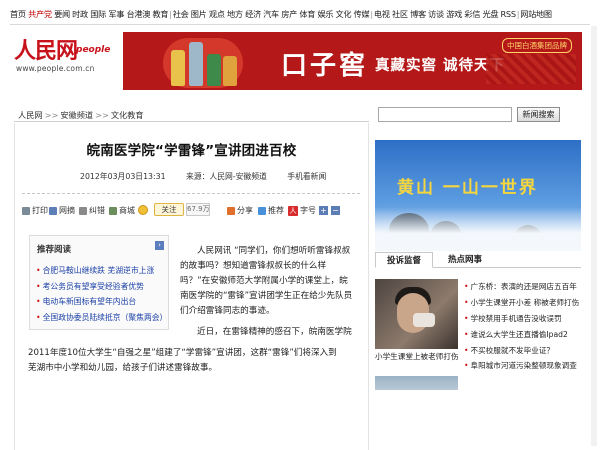 The width and height of the screenshot is (600, 450). I want to click on people-daily-logo: 人民网 people www.people.com.cn, so click(67, 57).